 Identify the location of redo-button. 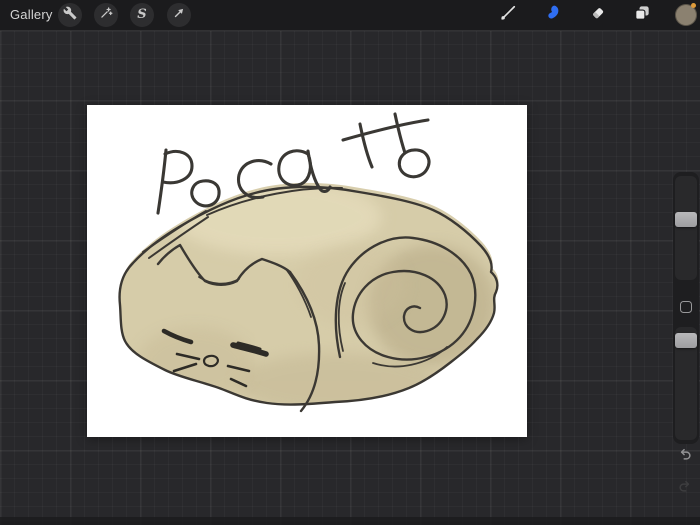
(685, 488).